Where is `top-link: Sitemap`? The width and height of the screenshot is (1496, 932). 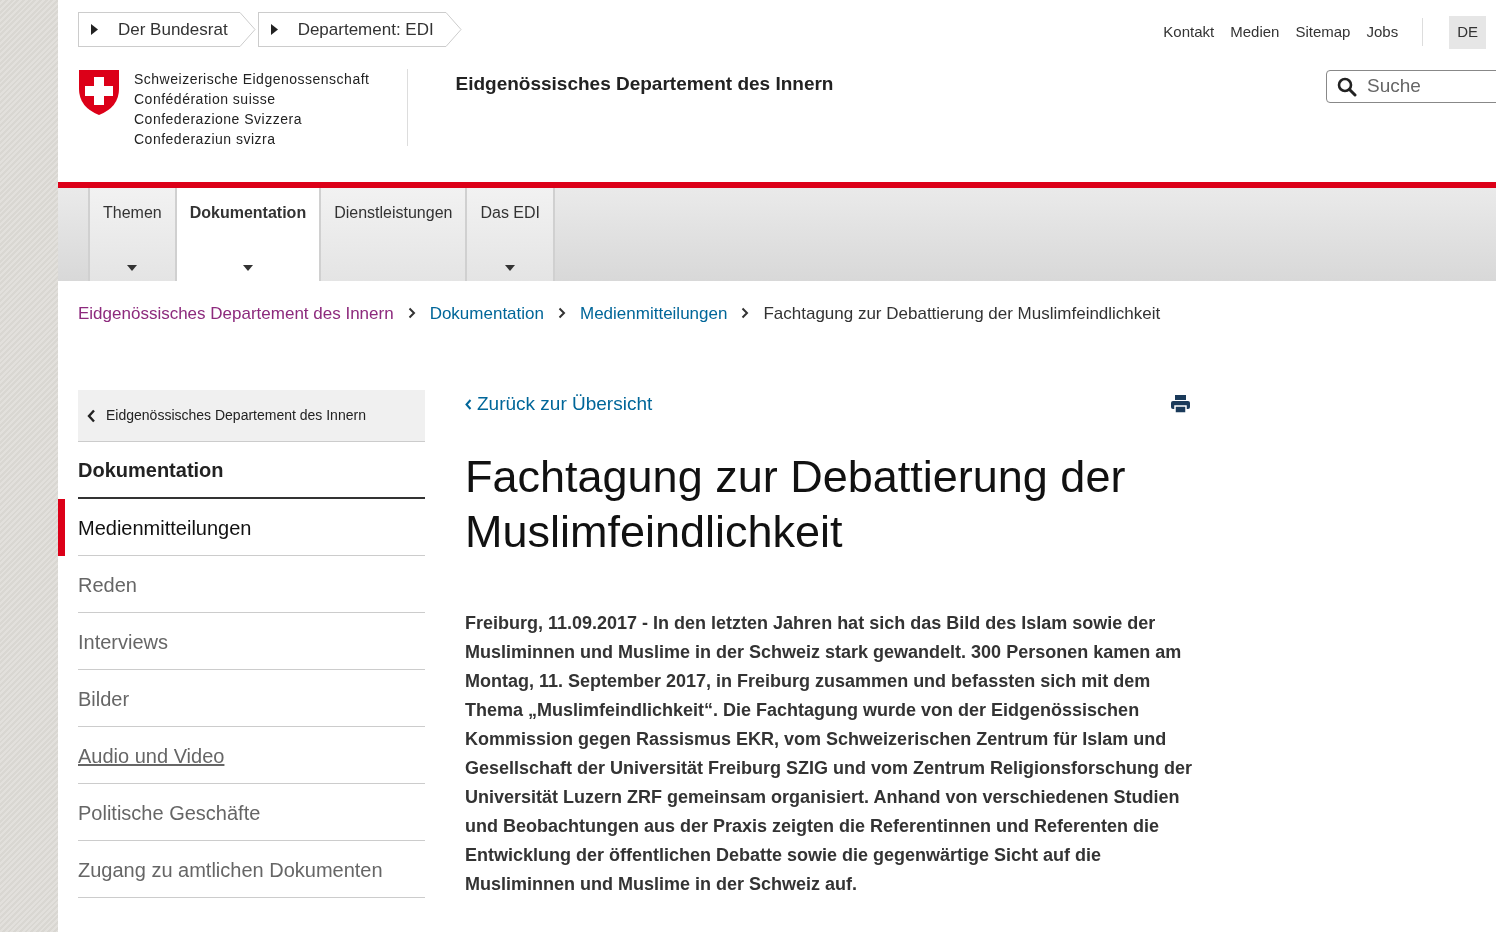 top-link: Sitemap is located at coordinates (1323, 32).